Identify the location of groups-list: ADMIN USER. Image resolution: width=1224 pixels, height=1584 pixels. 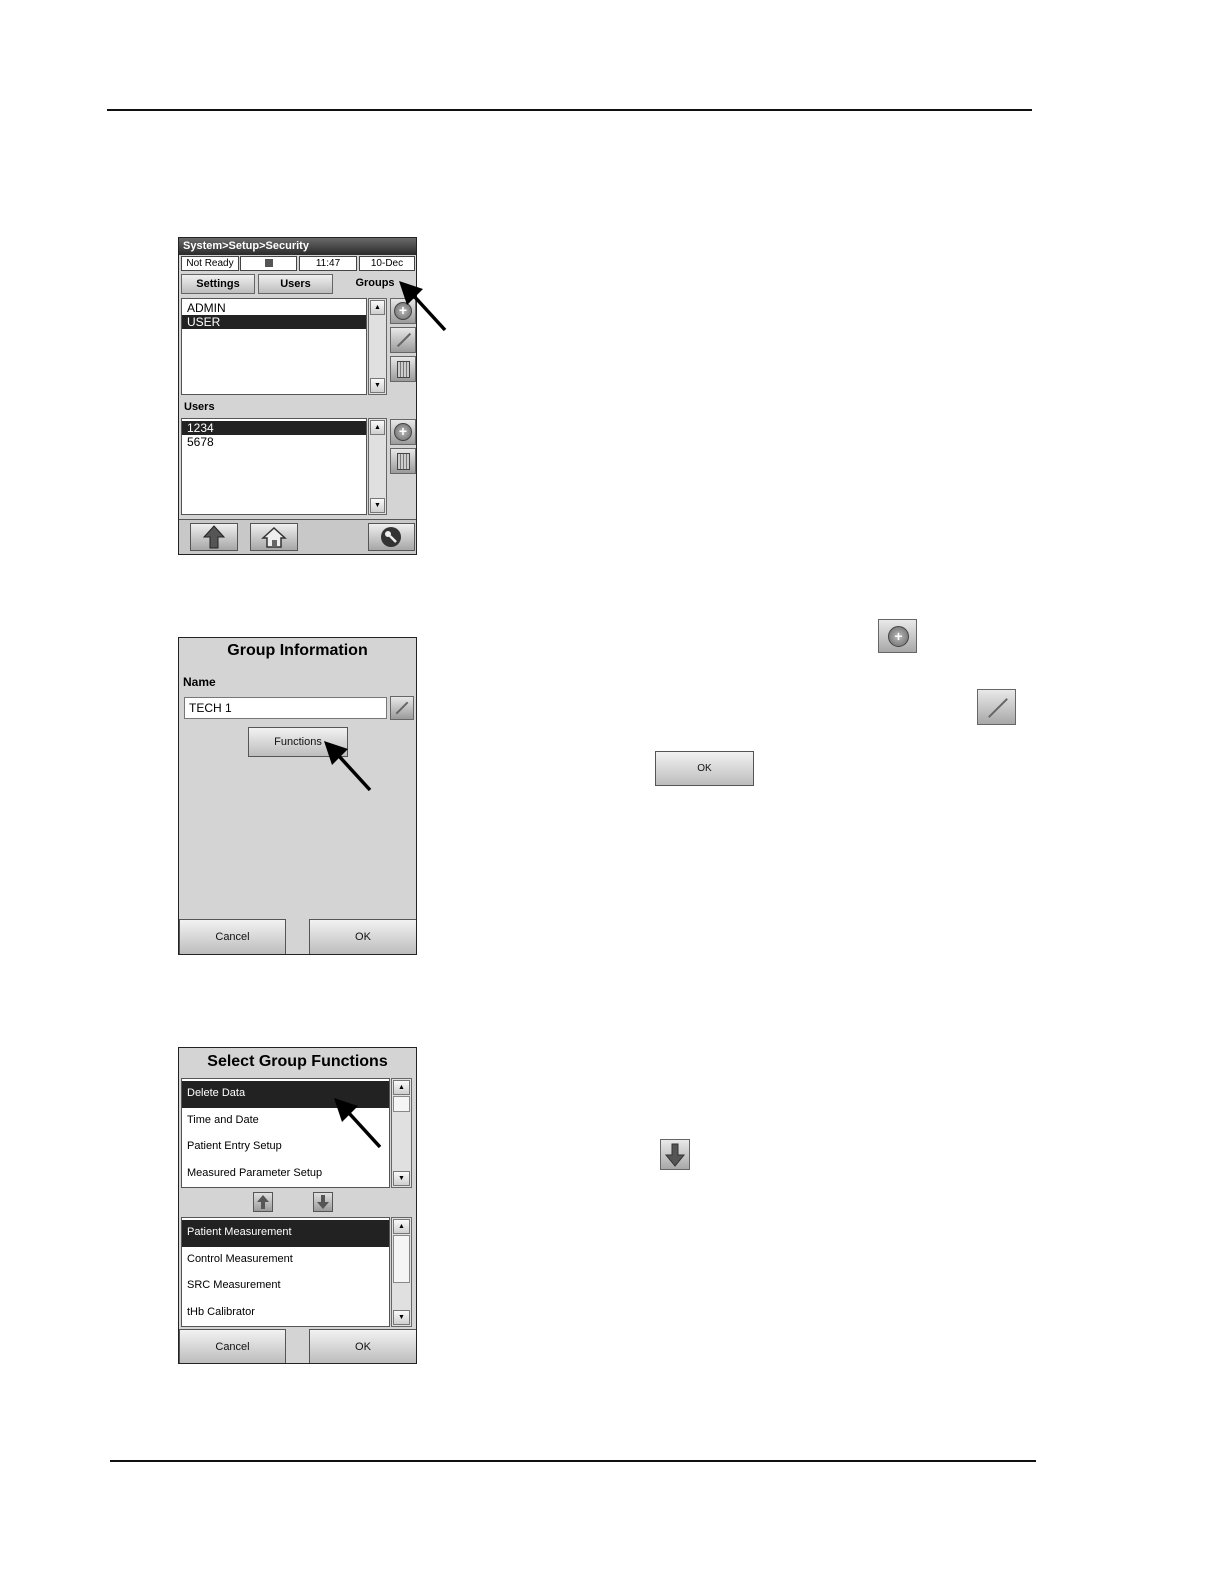
(274, 346).